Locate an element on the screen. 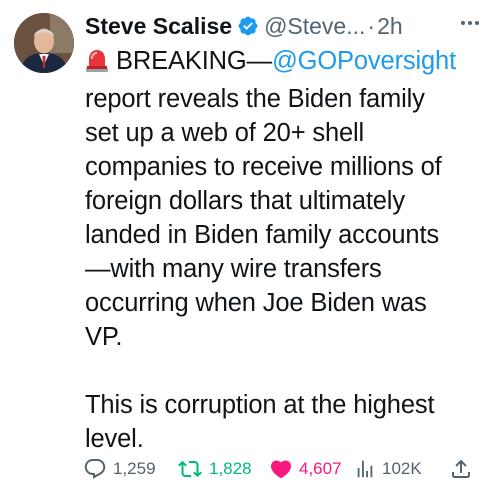 The width and height of the screenshot is (485, 500). share-icon is located at coordinates (461, 468).